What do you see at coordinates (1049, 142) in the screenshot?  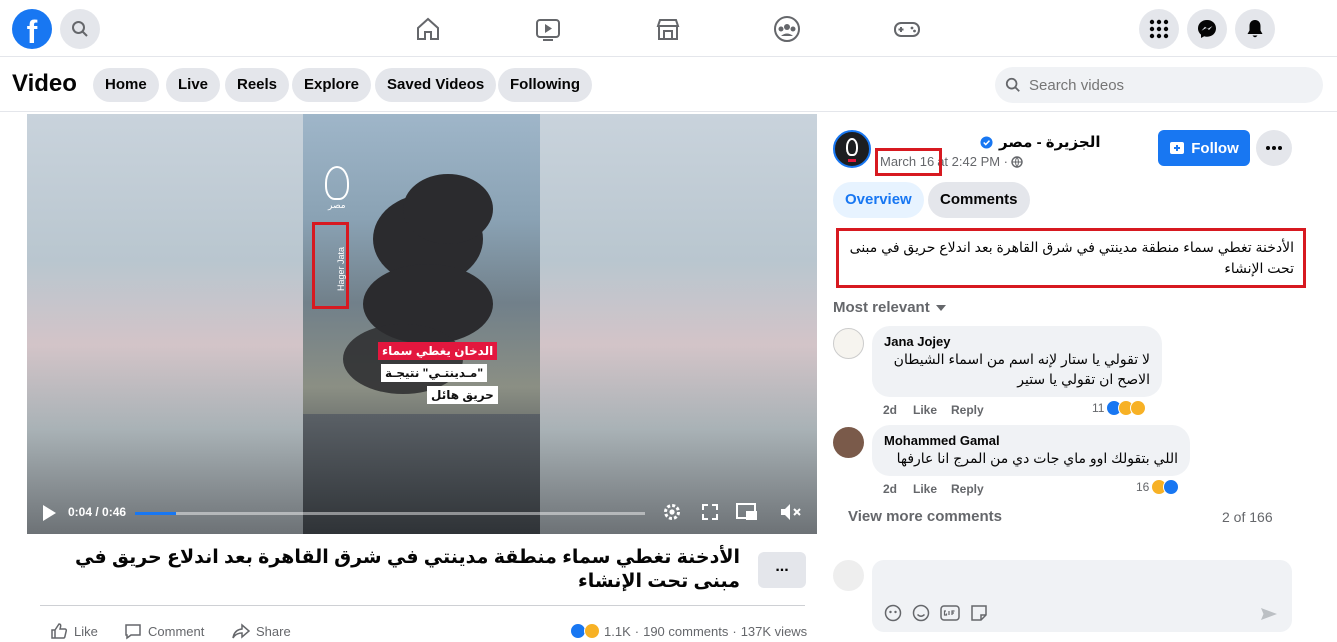 I see `page-name: الجزيرة - مصر` at bounding box center [1049, 142].